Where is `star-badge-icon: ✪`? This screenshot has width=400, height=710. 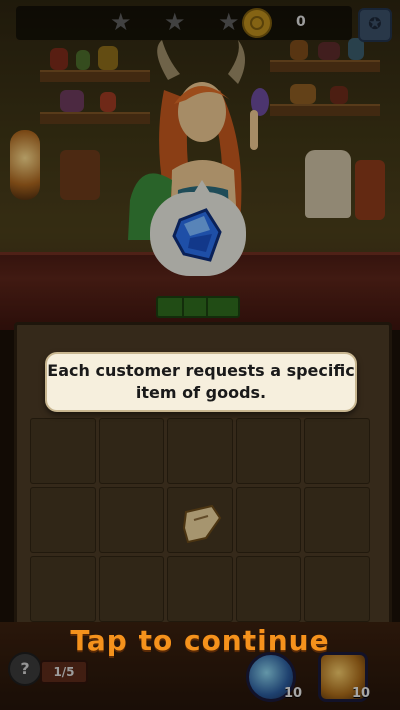
star-badge-icon: ✪ is located at coordinates (375, 23).